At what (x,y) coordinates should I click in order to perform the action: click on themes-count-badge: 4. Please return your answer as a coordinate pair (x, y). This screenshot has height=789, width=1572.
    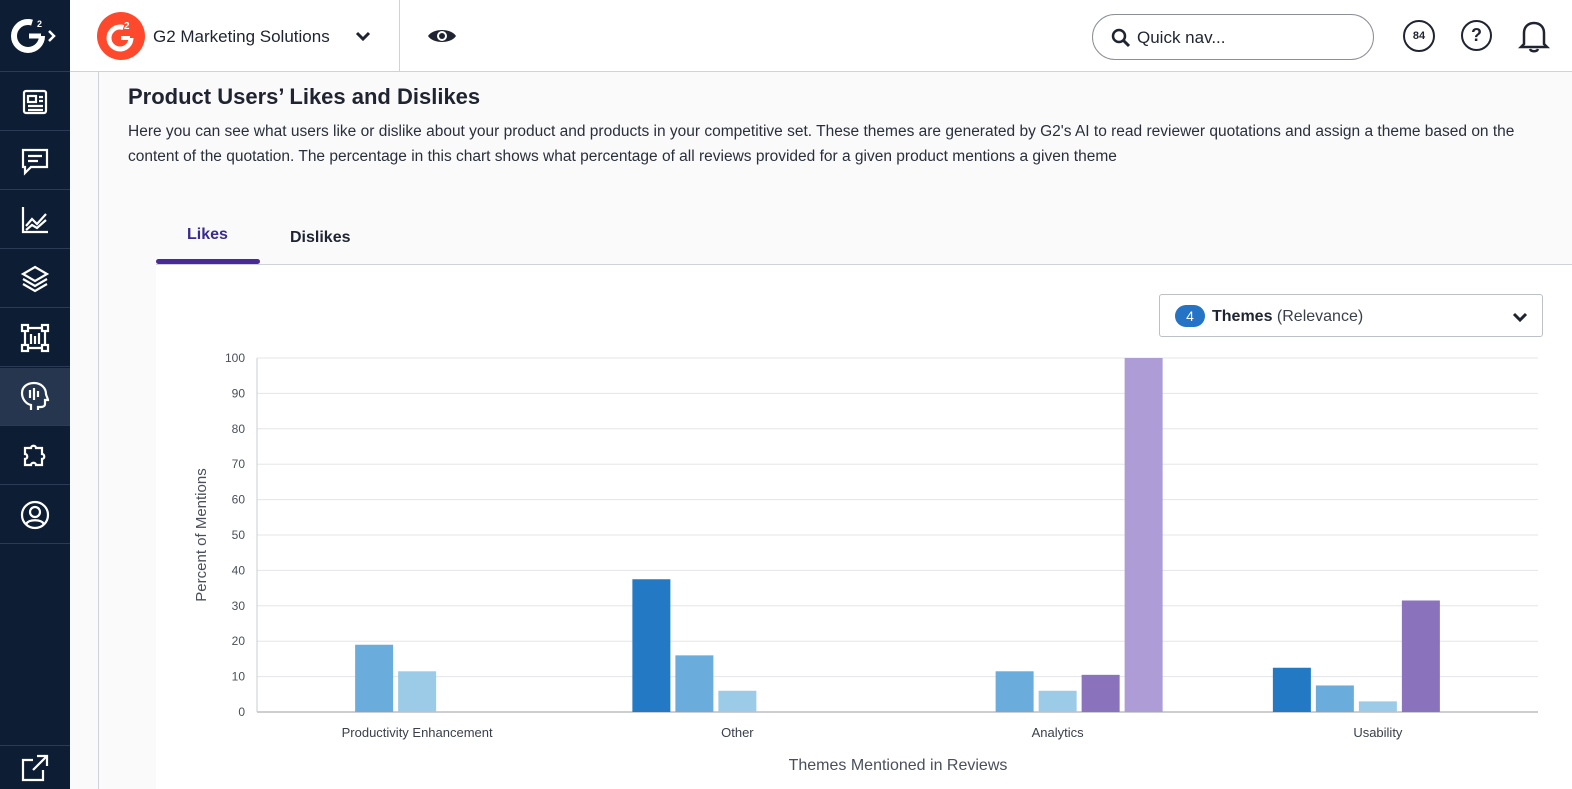
    Looking at the image, I should click on (1190, 316).